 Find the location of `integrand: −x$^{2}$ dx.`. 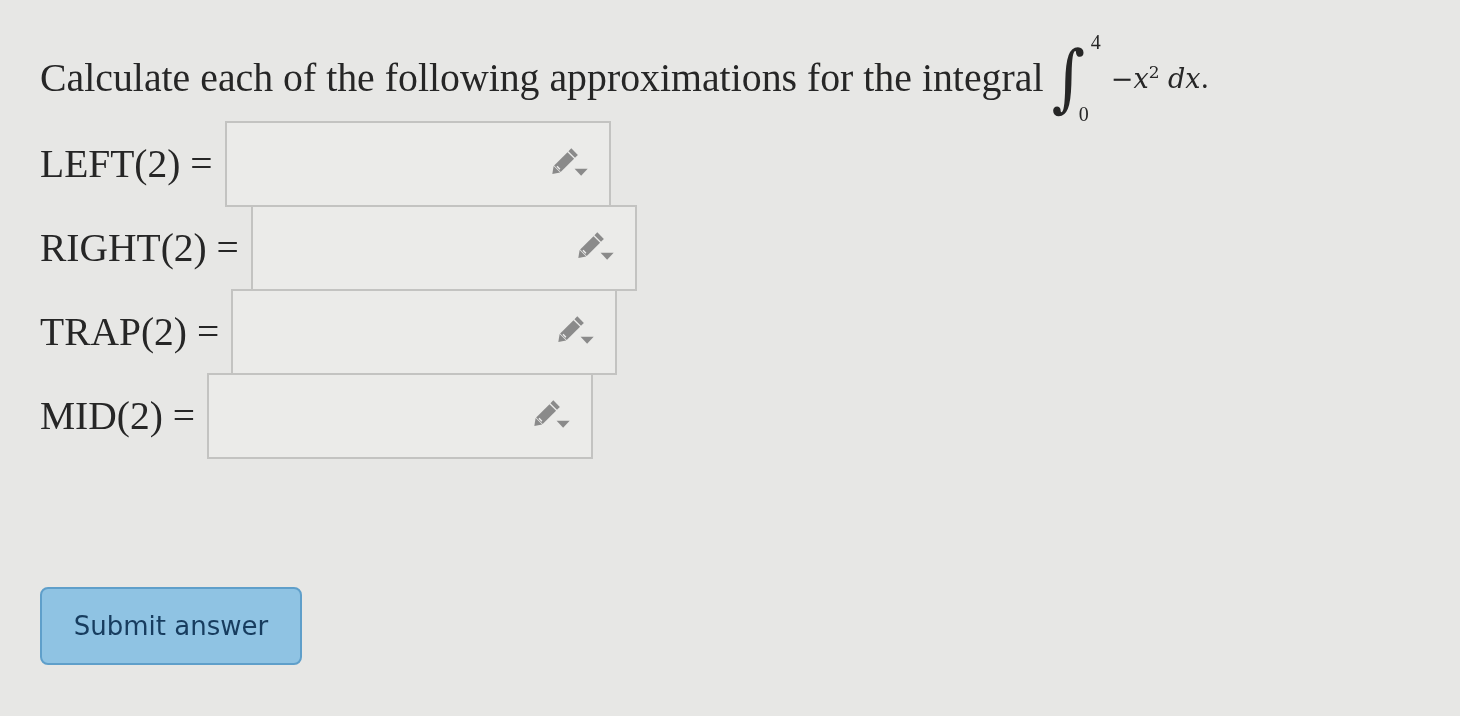

integrand: −x$^{2}$ dx. is located at coordinates (1160, 78).